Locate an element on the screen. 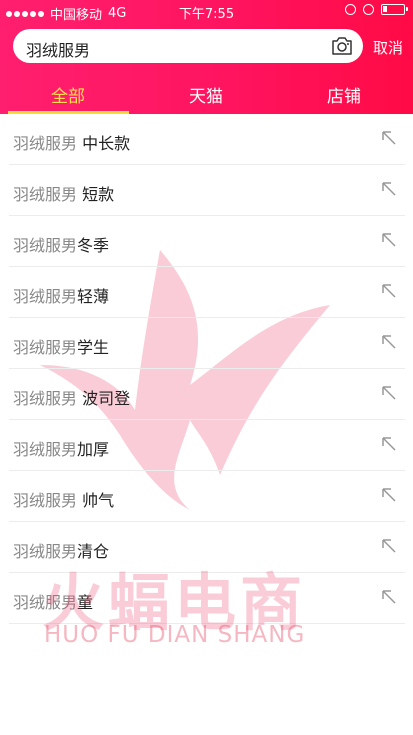 Image resolution: width=413 pixels, height=735 pixels. suggestion-text: 羽绒服男轻薄 is located at coordinates (61, 296).